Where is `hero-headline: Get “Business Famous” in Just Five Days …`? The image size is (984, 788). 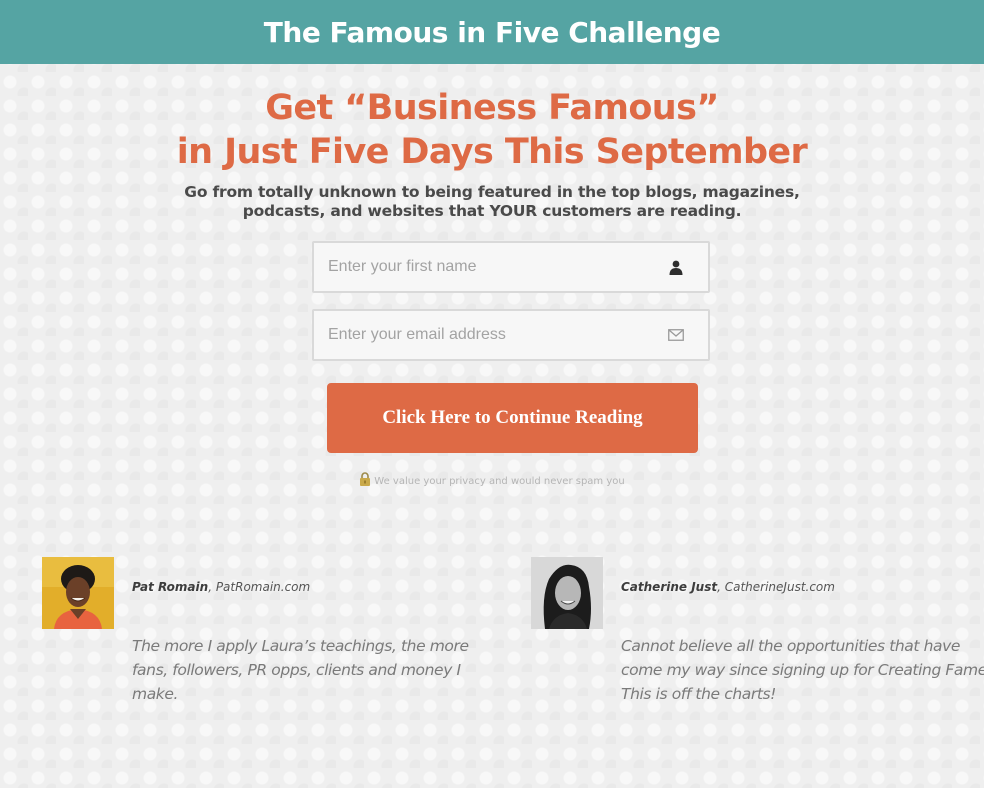
hero-headline: Get “Business Famous” in Just Five Days … is located at coordinates (492, 130).